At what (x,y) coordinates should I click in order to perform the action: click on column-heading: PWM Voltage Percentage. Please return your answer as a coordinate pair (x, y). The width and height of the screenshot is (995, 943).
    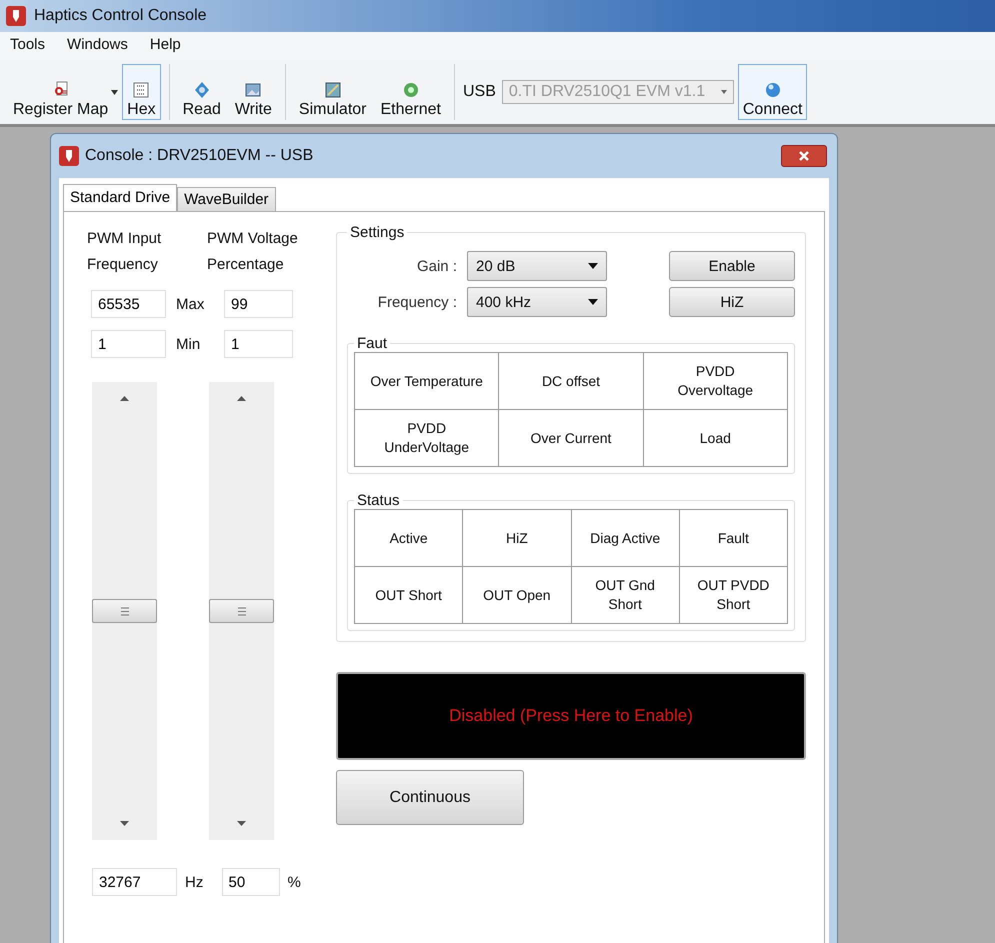
    Looking at the image, I should click on (252, 252).